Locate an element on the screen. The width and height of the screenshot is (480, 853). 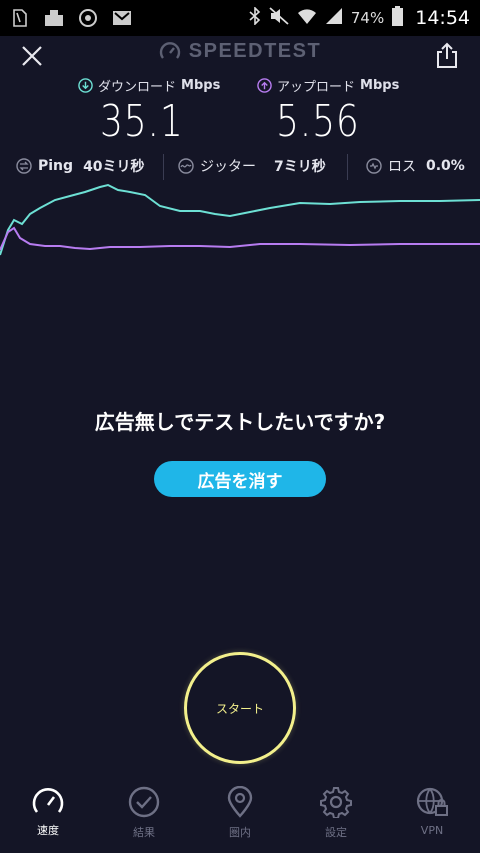
nav-item-vpn: VPN is located at coordinates (432, 816).